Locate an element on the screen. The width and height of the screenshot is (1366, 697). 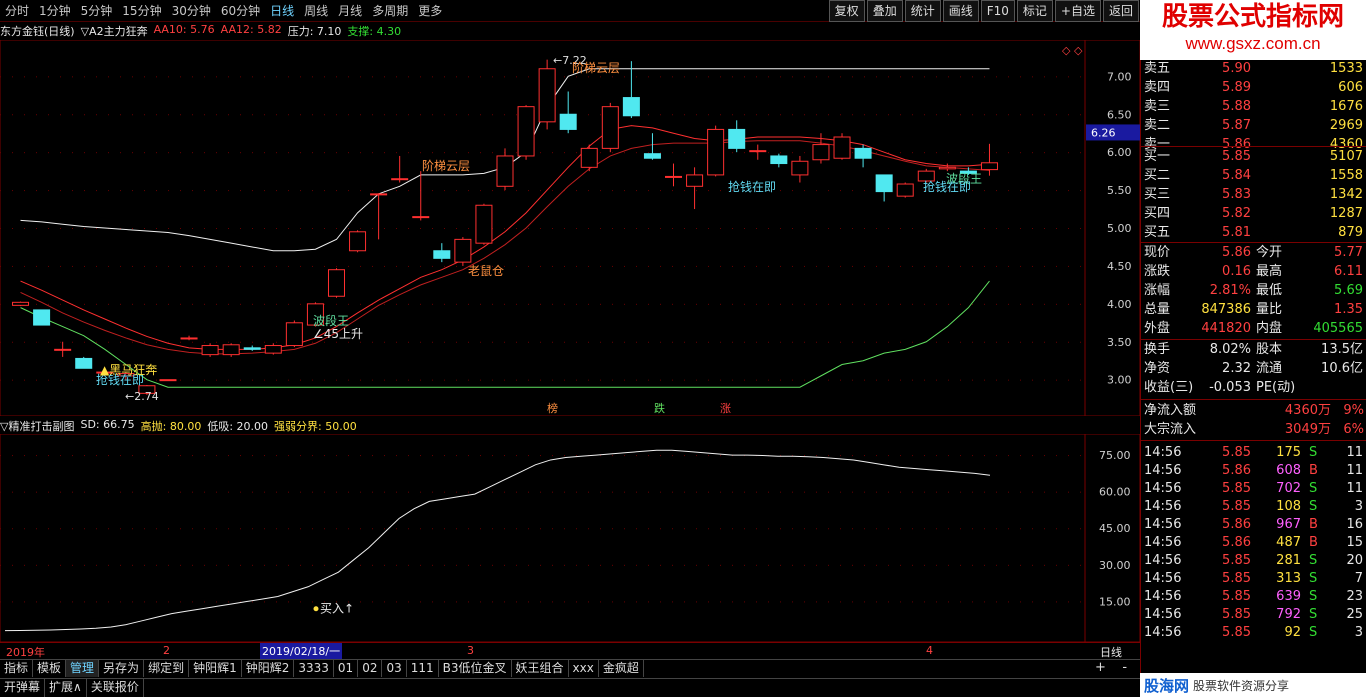
toolbar-button-2: 统计 is located at coordinates (922, 11).